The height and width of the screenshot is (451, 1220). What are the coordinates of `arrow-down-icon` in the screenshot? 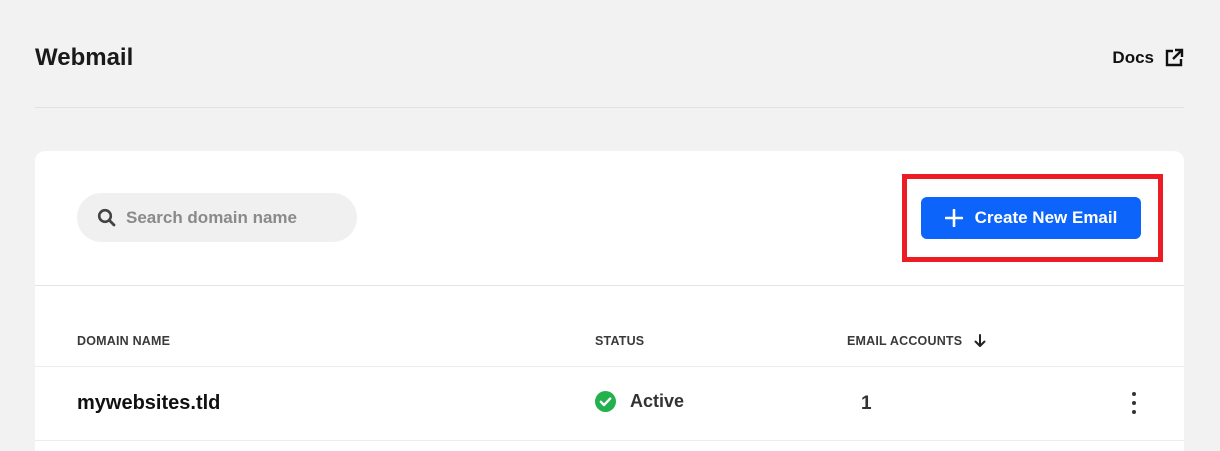 It's located at (980, 340).